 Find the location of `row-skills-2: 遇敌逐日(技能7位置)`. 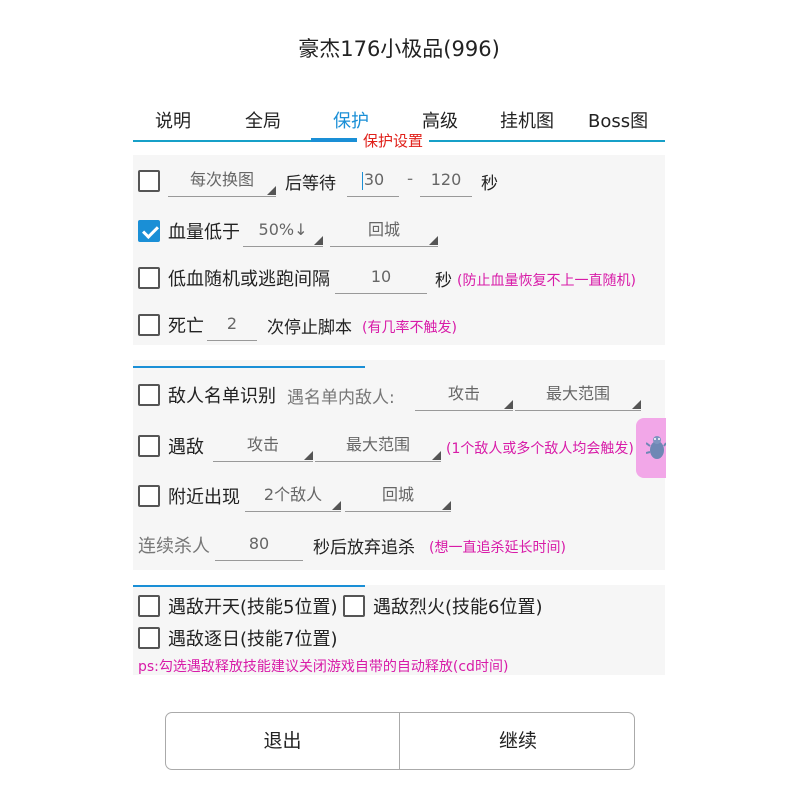

row-skills-2: 遇敌逐日(技能7位置) is located at coordinates (399, 639).